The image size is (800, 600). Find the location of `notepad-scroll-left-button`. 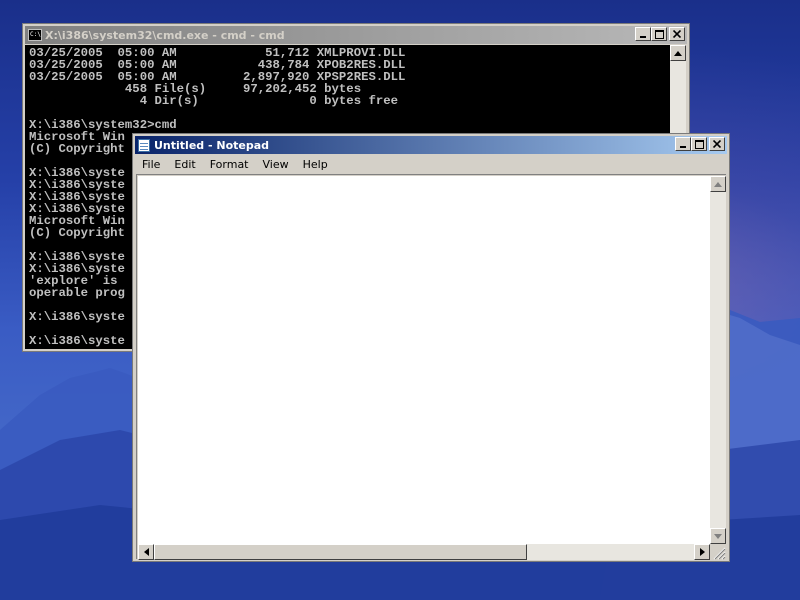

notepad-scroll-left-button is located at coordinates (146, 552).